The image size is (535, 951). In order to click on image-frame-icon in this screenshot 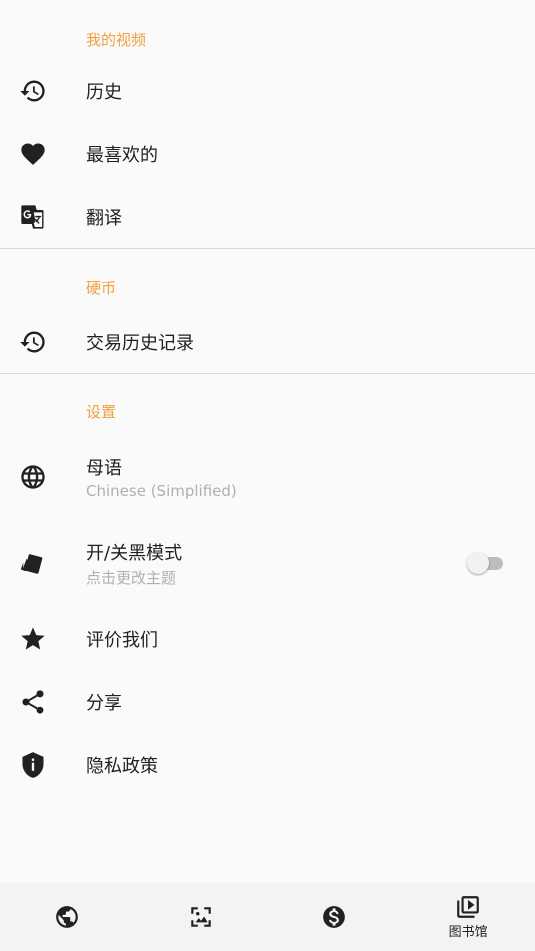, I will do `click(200, 917)`.